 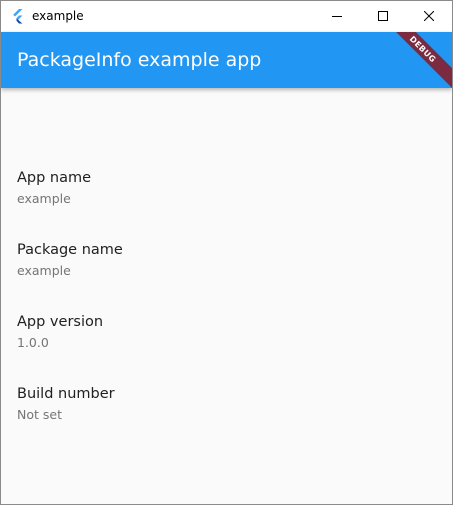 What do you see at coordinates (66, 394) in the screenshot?
I see `list-item-title: Build number` at bounding box center [66, 394].